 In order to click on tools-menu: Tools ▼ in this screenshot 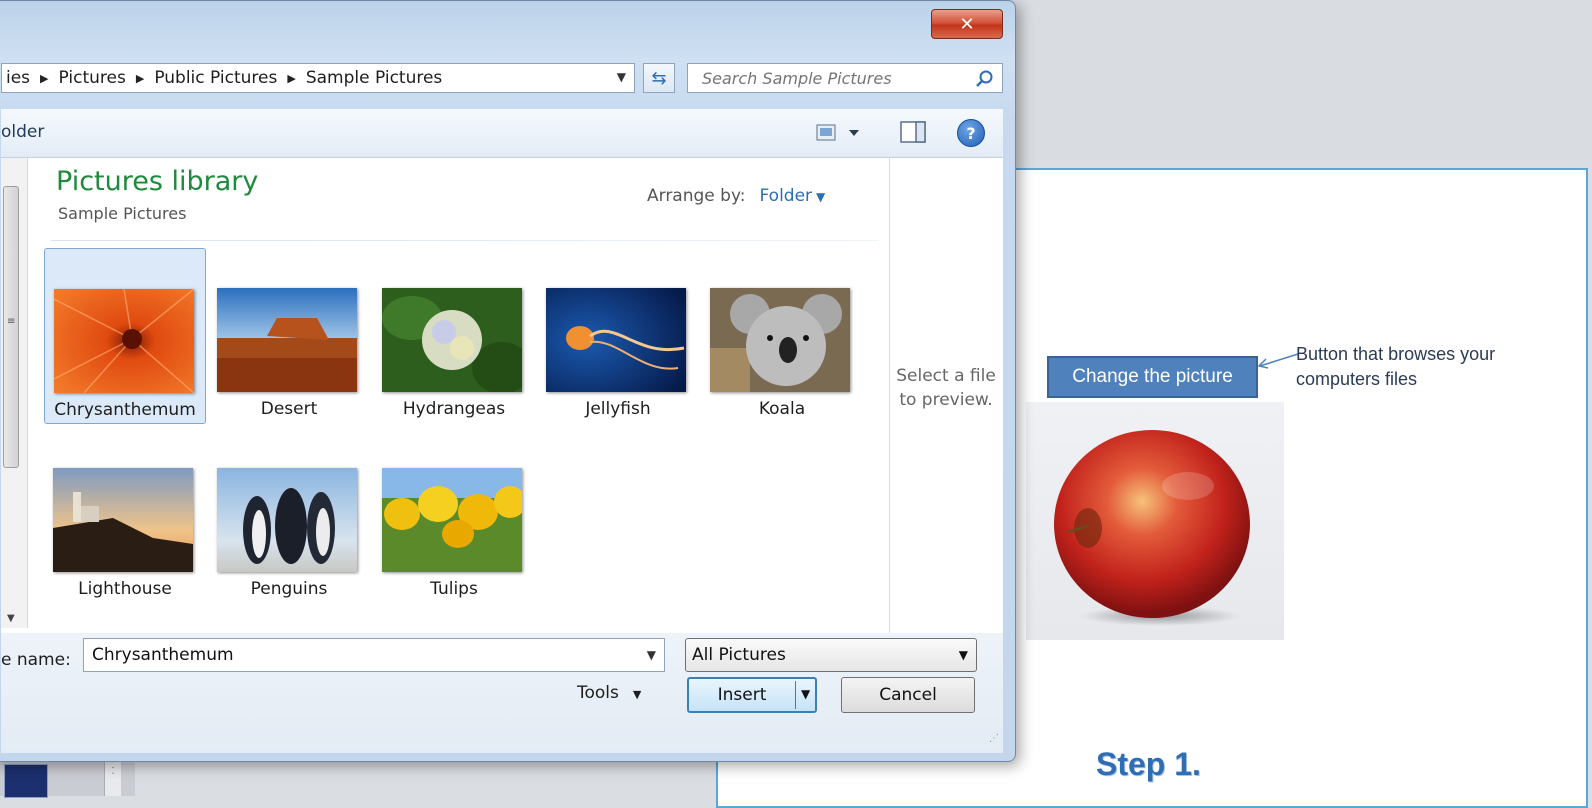, I will do `click(609, 693)`.